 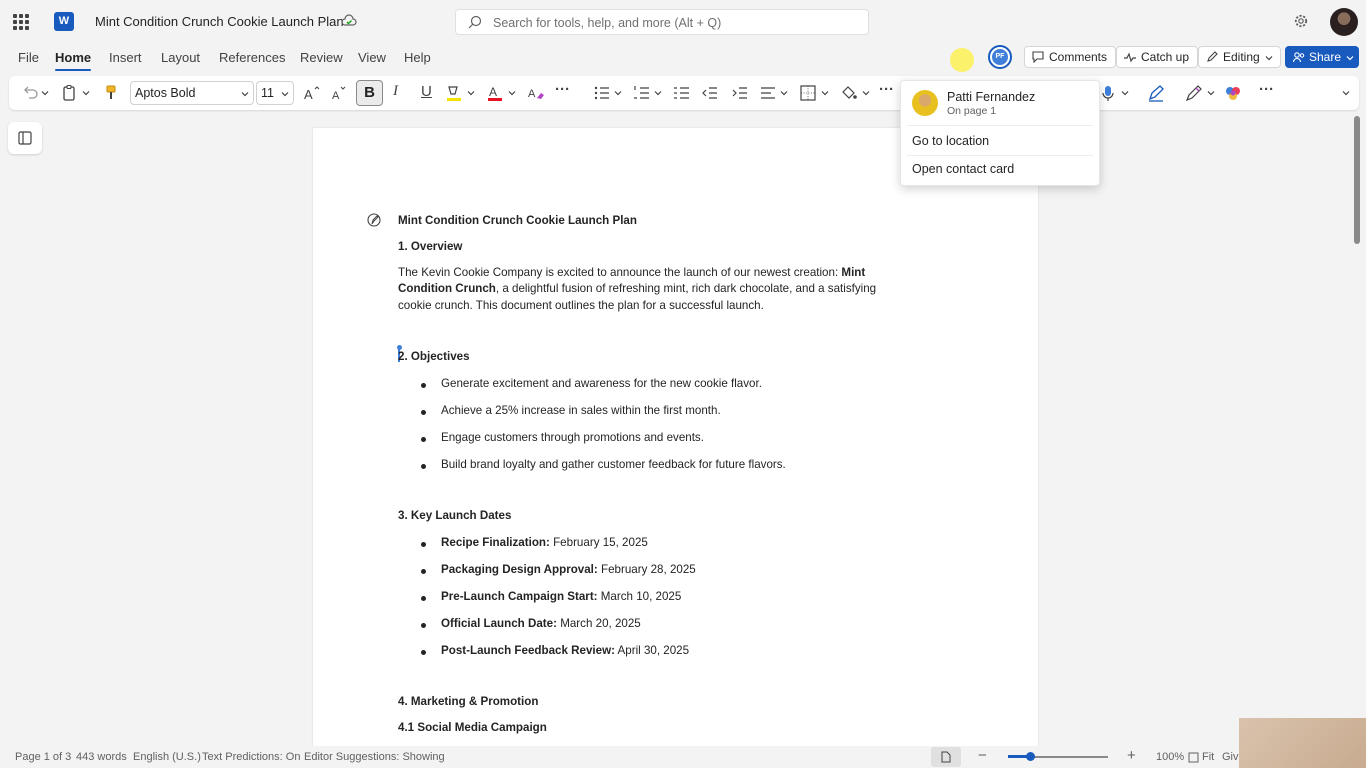 What do you see at coordinates (192, 93) in the screenshot?
I see `font-name-dropdown: Aptos Bold` at bounding box center [192, 93].